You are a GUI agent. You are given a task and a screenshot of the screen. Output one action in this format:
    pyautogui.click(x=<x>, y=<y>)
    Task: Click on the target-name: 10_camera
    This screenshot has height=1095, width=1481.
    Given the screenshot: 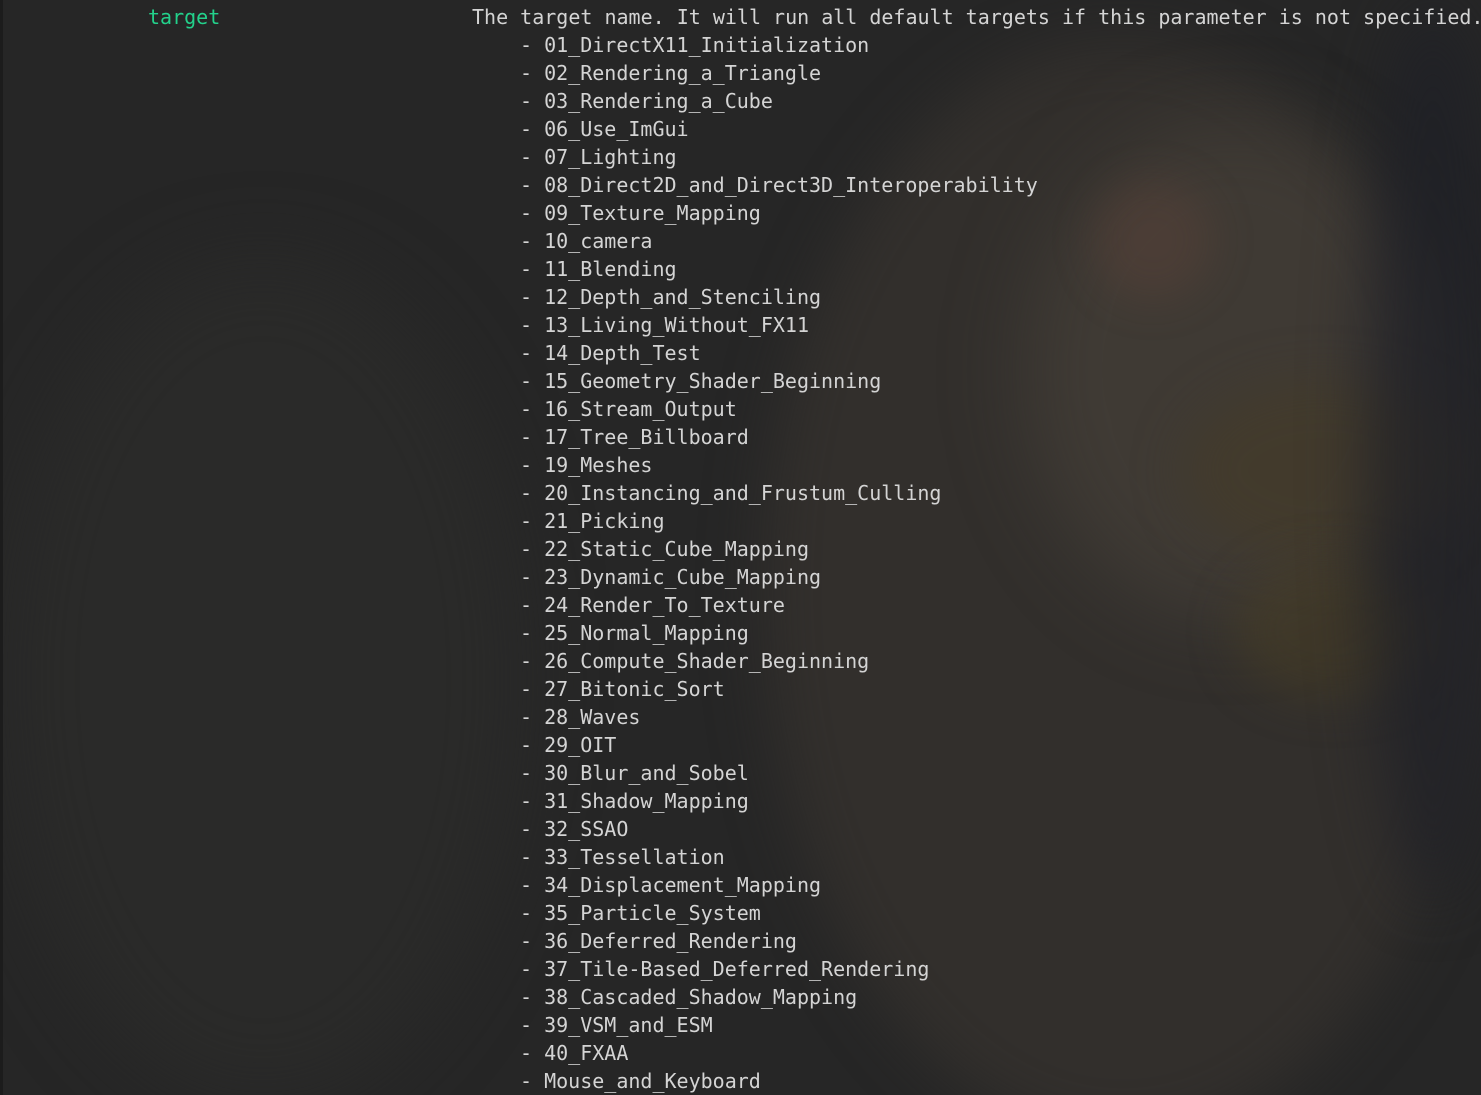 What is the action you would take?
    pyautogui.click(x=598, y=241)
    